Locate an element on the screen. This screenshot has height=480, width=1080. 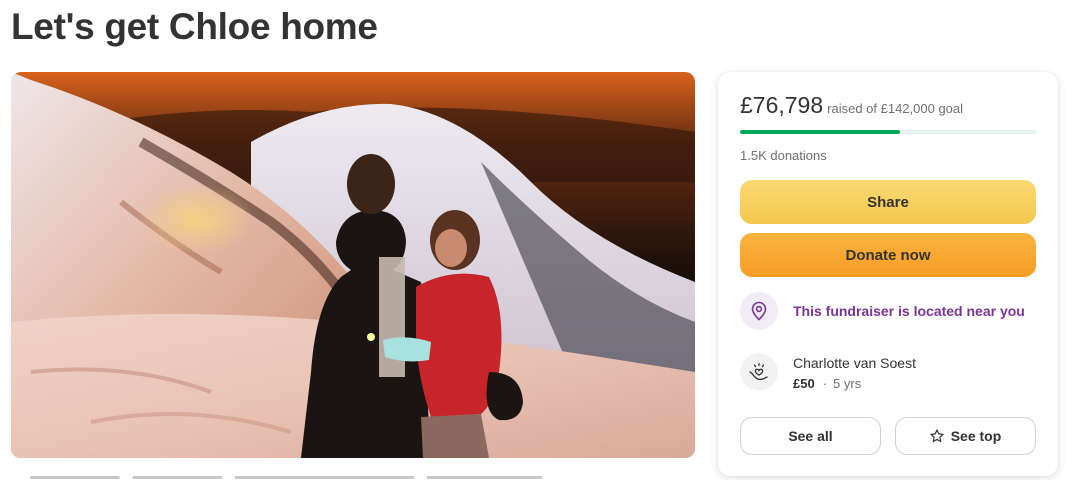
see-top-button: See top is located at coordinates (965, 436).